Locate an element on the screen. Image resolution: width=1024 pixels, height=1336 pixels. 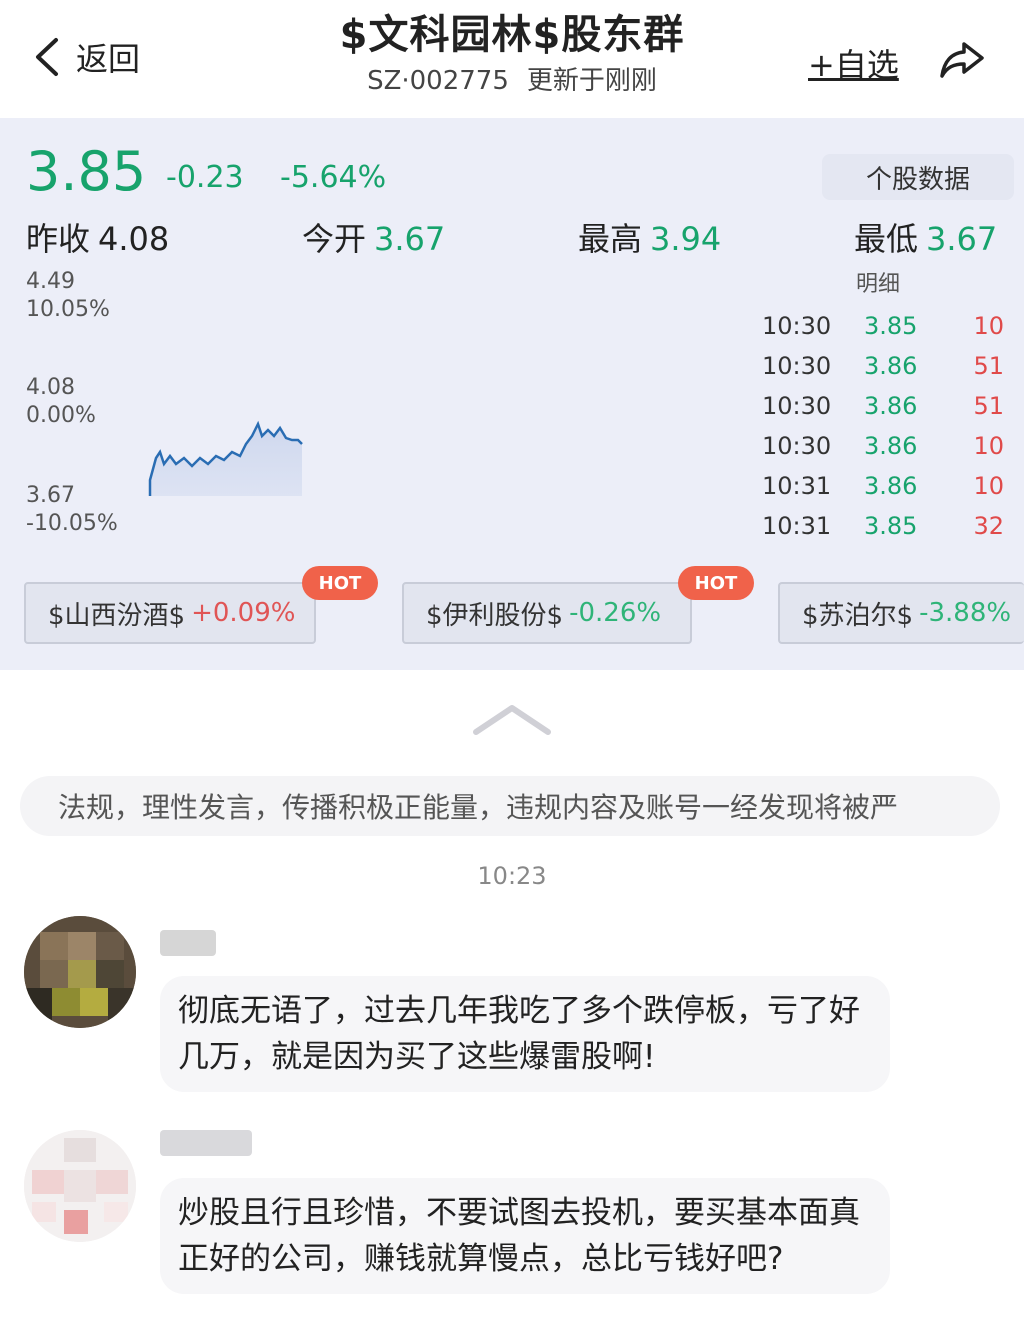
chart-axis-top: 4.49 10.05% is located at coordinates (68, 296).